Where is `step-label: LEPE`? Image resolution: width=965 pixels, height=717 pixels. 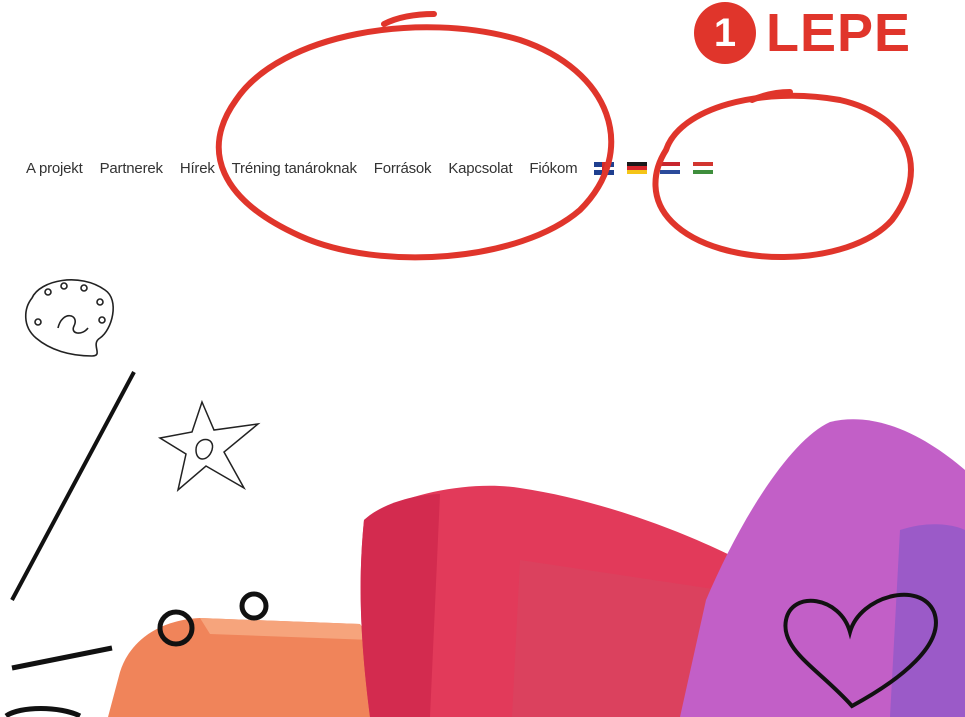
step-label: LEPE is located at coordinates (839, 33).